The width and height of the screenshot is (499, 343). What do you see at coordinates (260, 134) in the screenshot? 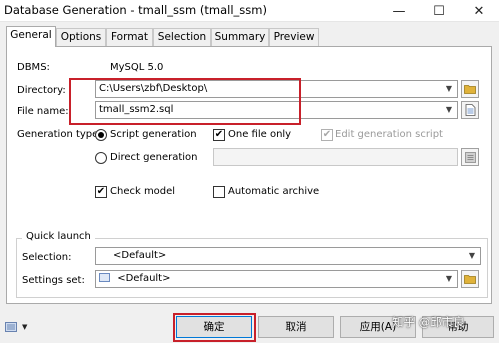
I see `one-file-only-label: One file only` at bounding box center [260, 134].